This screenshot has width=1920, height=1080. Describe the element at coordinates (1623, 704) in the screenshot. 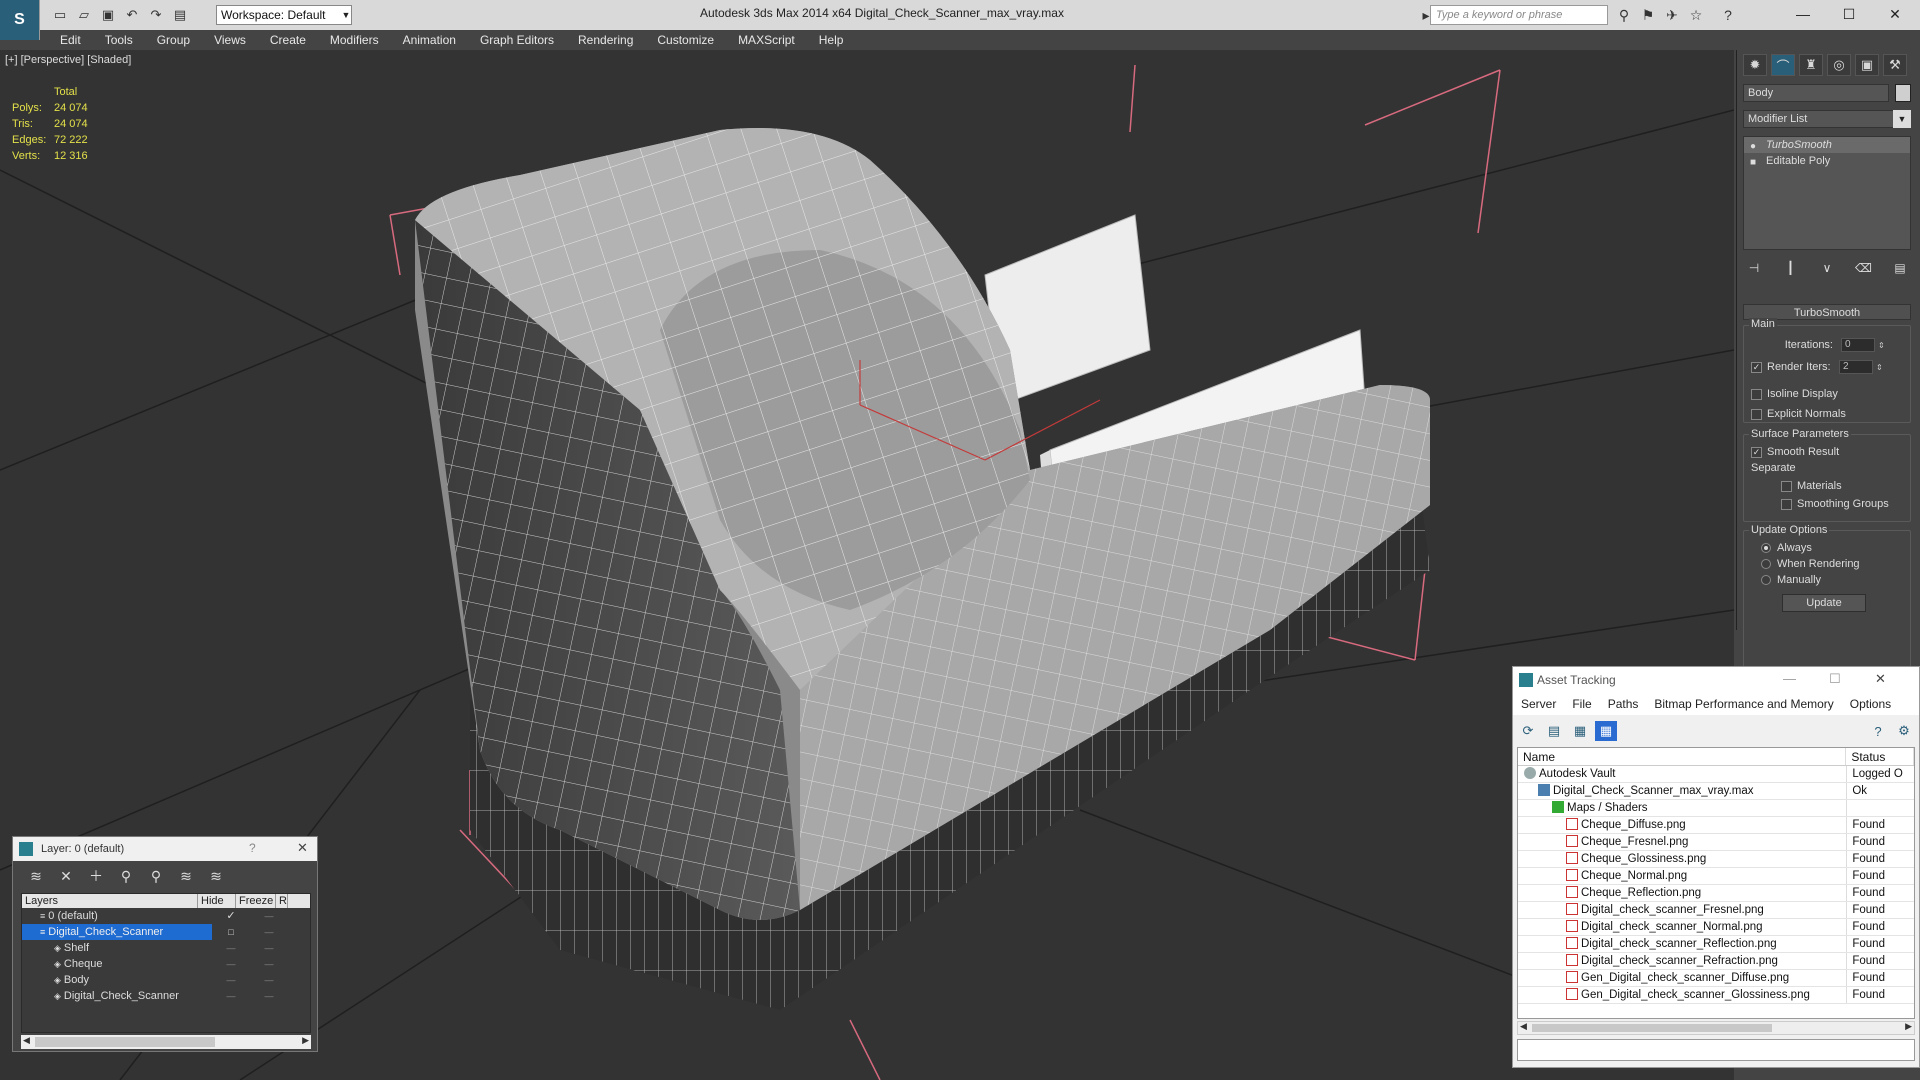

I see `menu-paths: Paths` at that location.